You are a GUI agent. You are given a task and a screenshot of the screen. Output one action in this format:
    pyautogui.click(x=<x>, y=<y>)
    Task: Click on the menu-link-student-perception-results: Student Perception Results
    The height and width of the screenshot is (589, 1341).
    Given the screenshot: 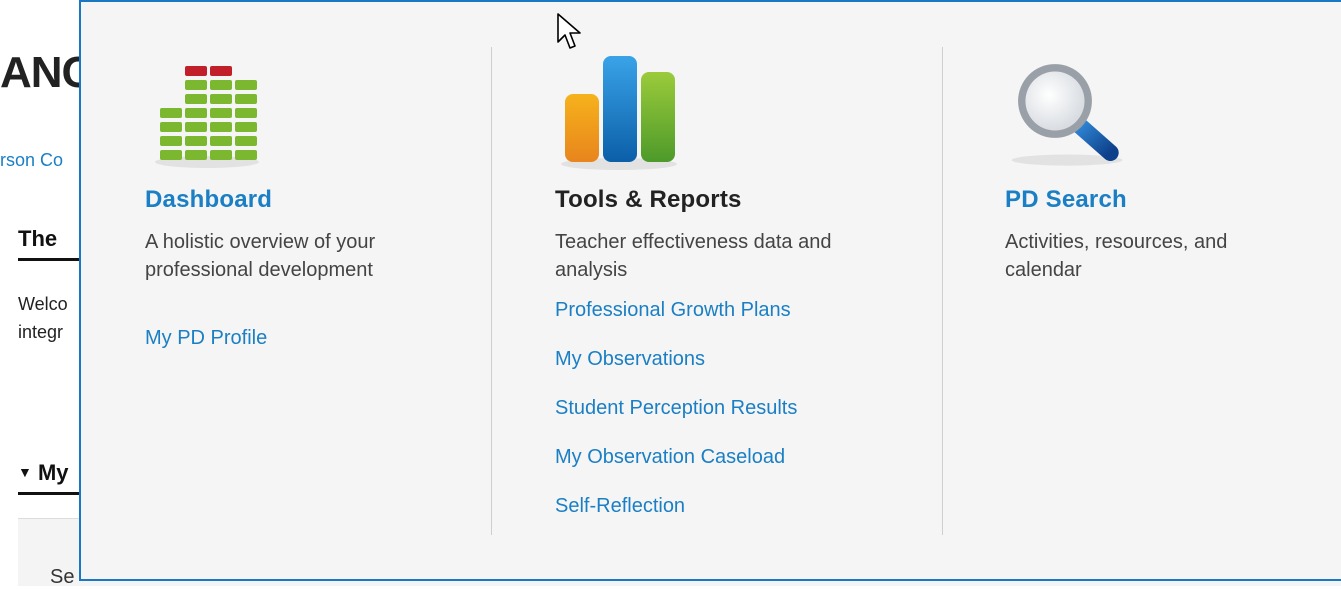 What is the action you would take?
    pyautogui.click(x=676, y=418)
    